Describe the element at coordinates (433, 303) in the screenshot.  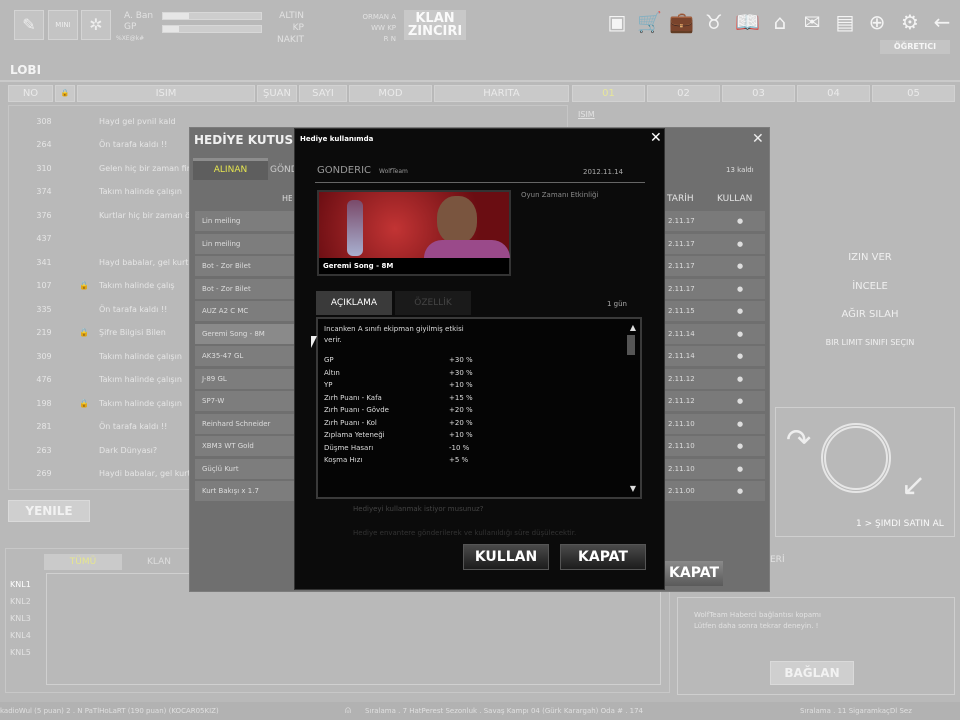
I see `tab-properties: ÖZELLİK` at that location.